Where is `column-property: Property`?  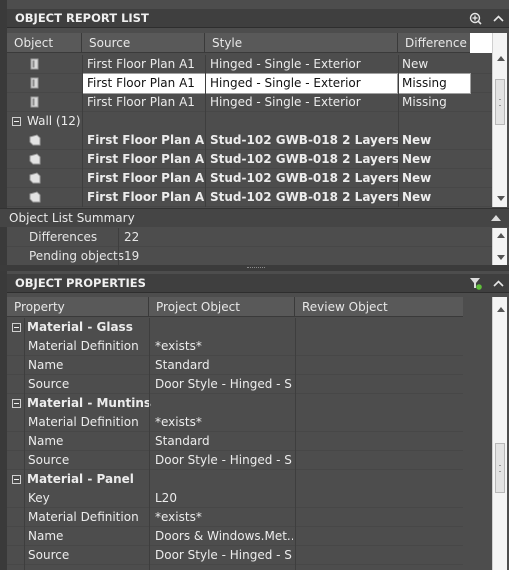 column-property: Property is located at coordinates (78, 307).